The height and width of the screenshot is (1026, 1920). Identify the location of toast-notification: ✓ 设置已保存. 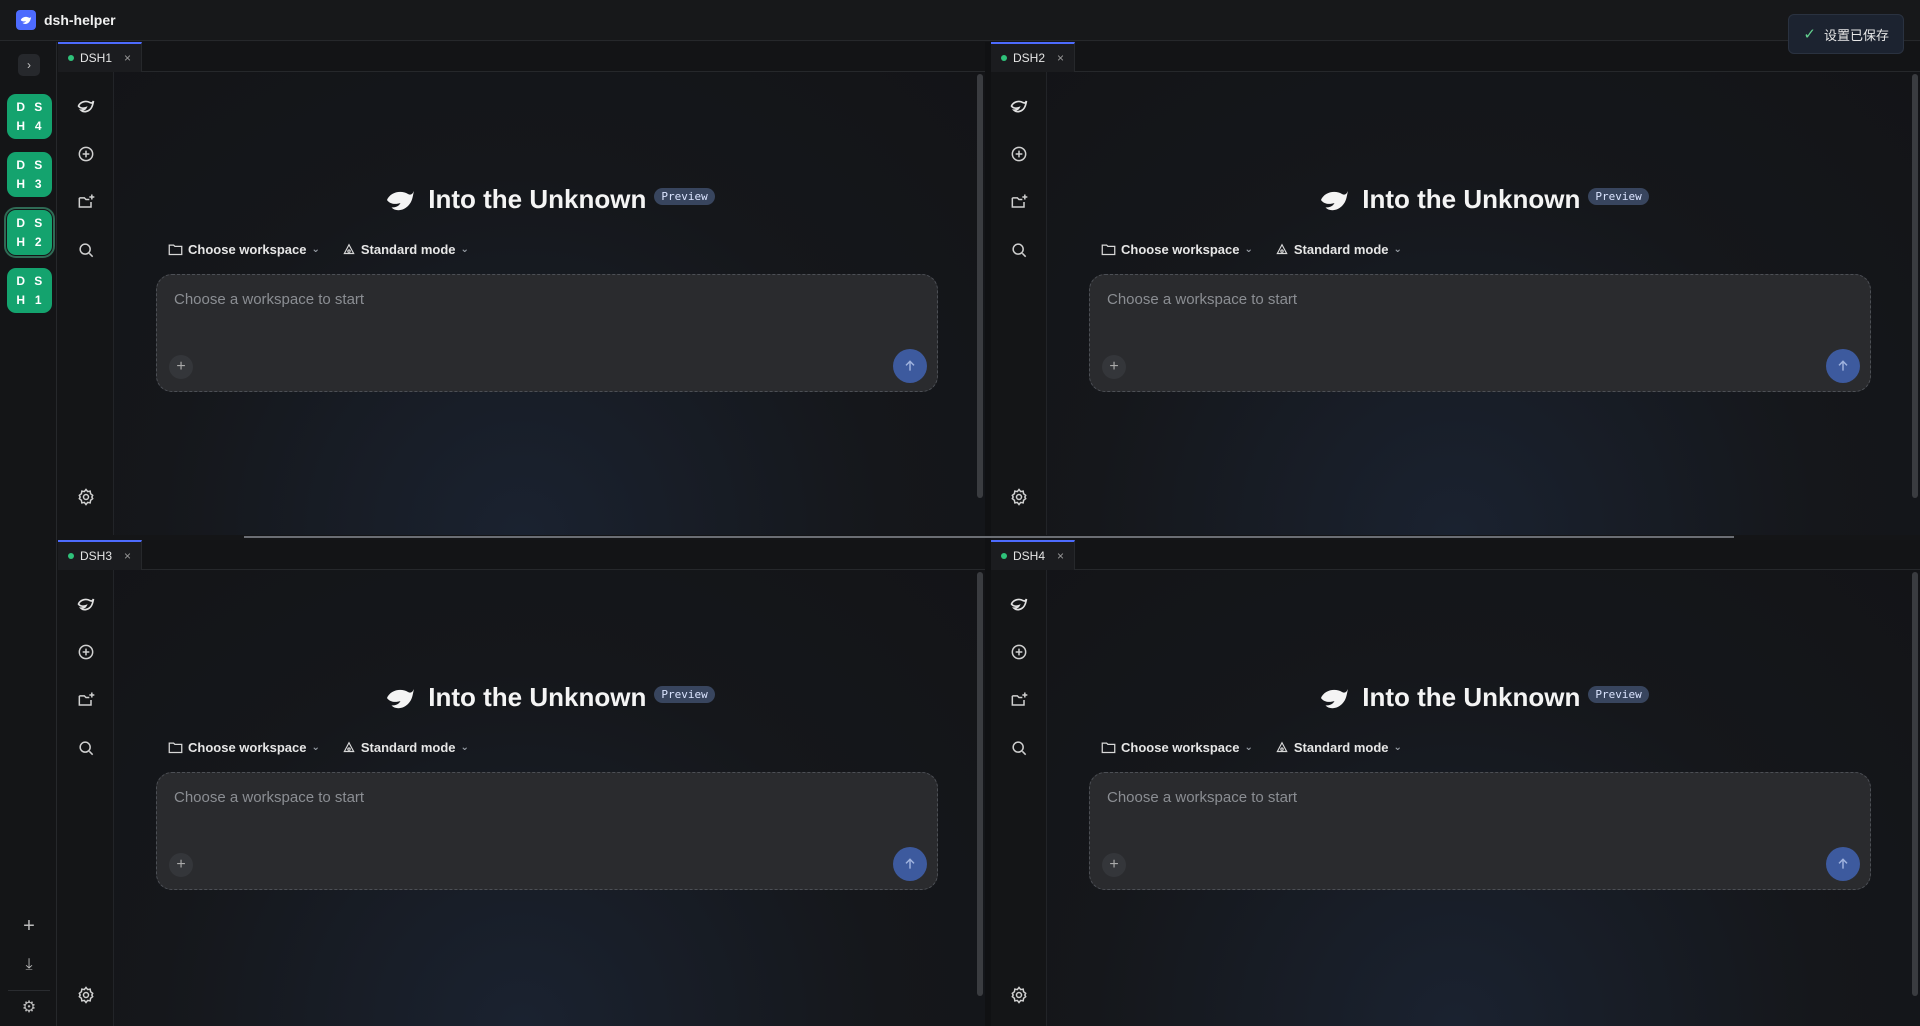
(1846, 34).